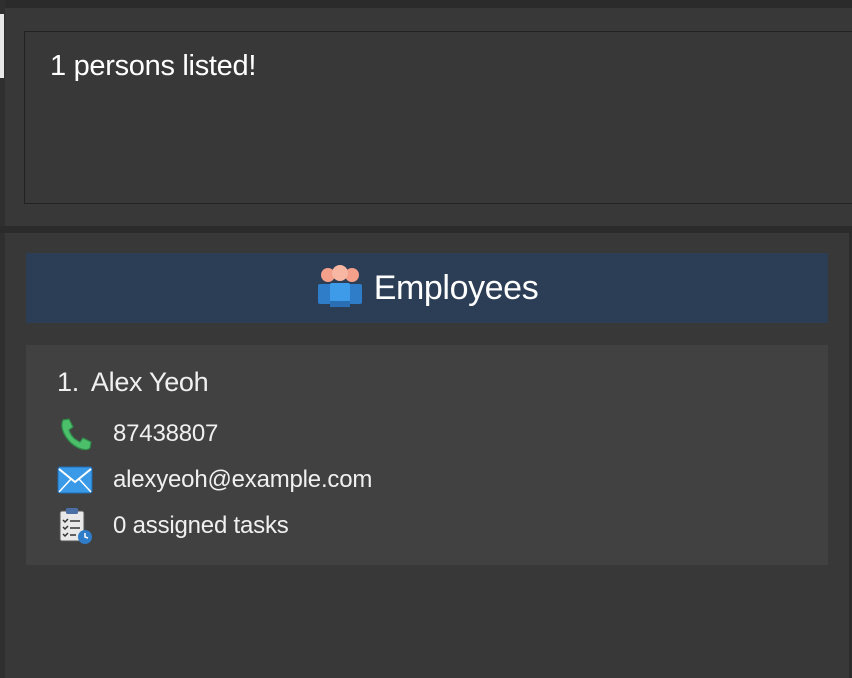  Describe the element at coordinates (340, 288) in the screenshot. I see `employees-group-icon` at that location.